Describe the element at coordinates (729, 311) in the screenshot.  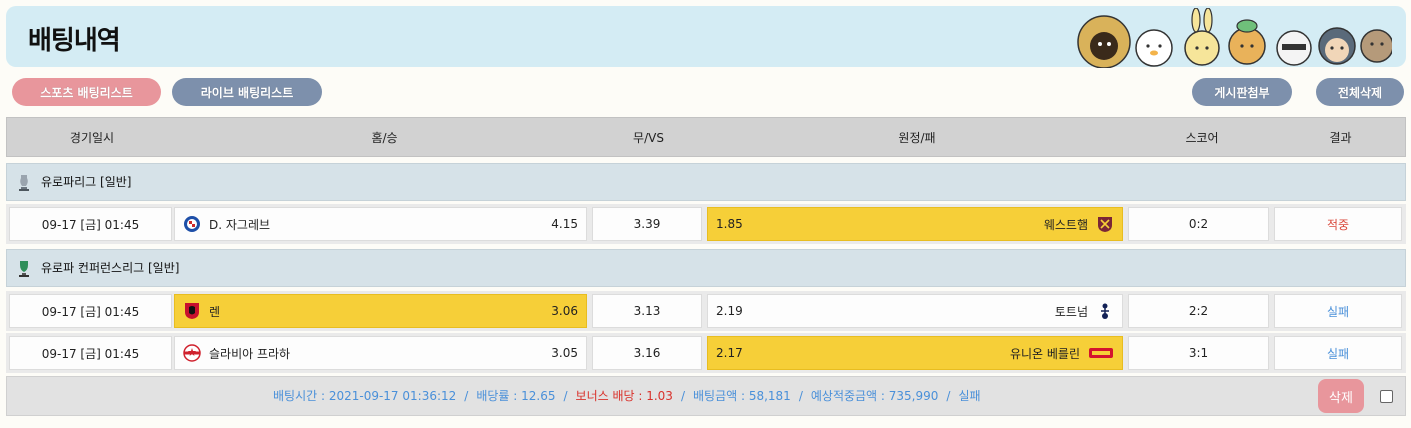
I see `away-odds: 2.19` at that location.